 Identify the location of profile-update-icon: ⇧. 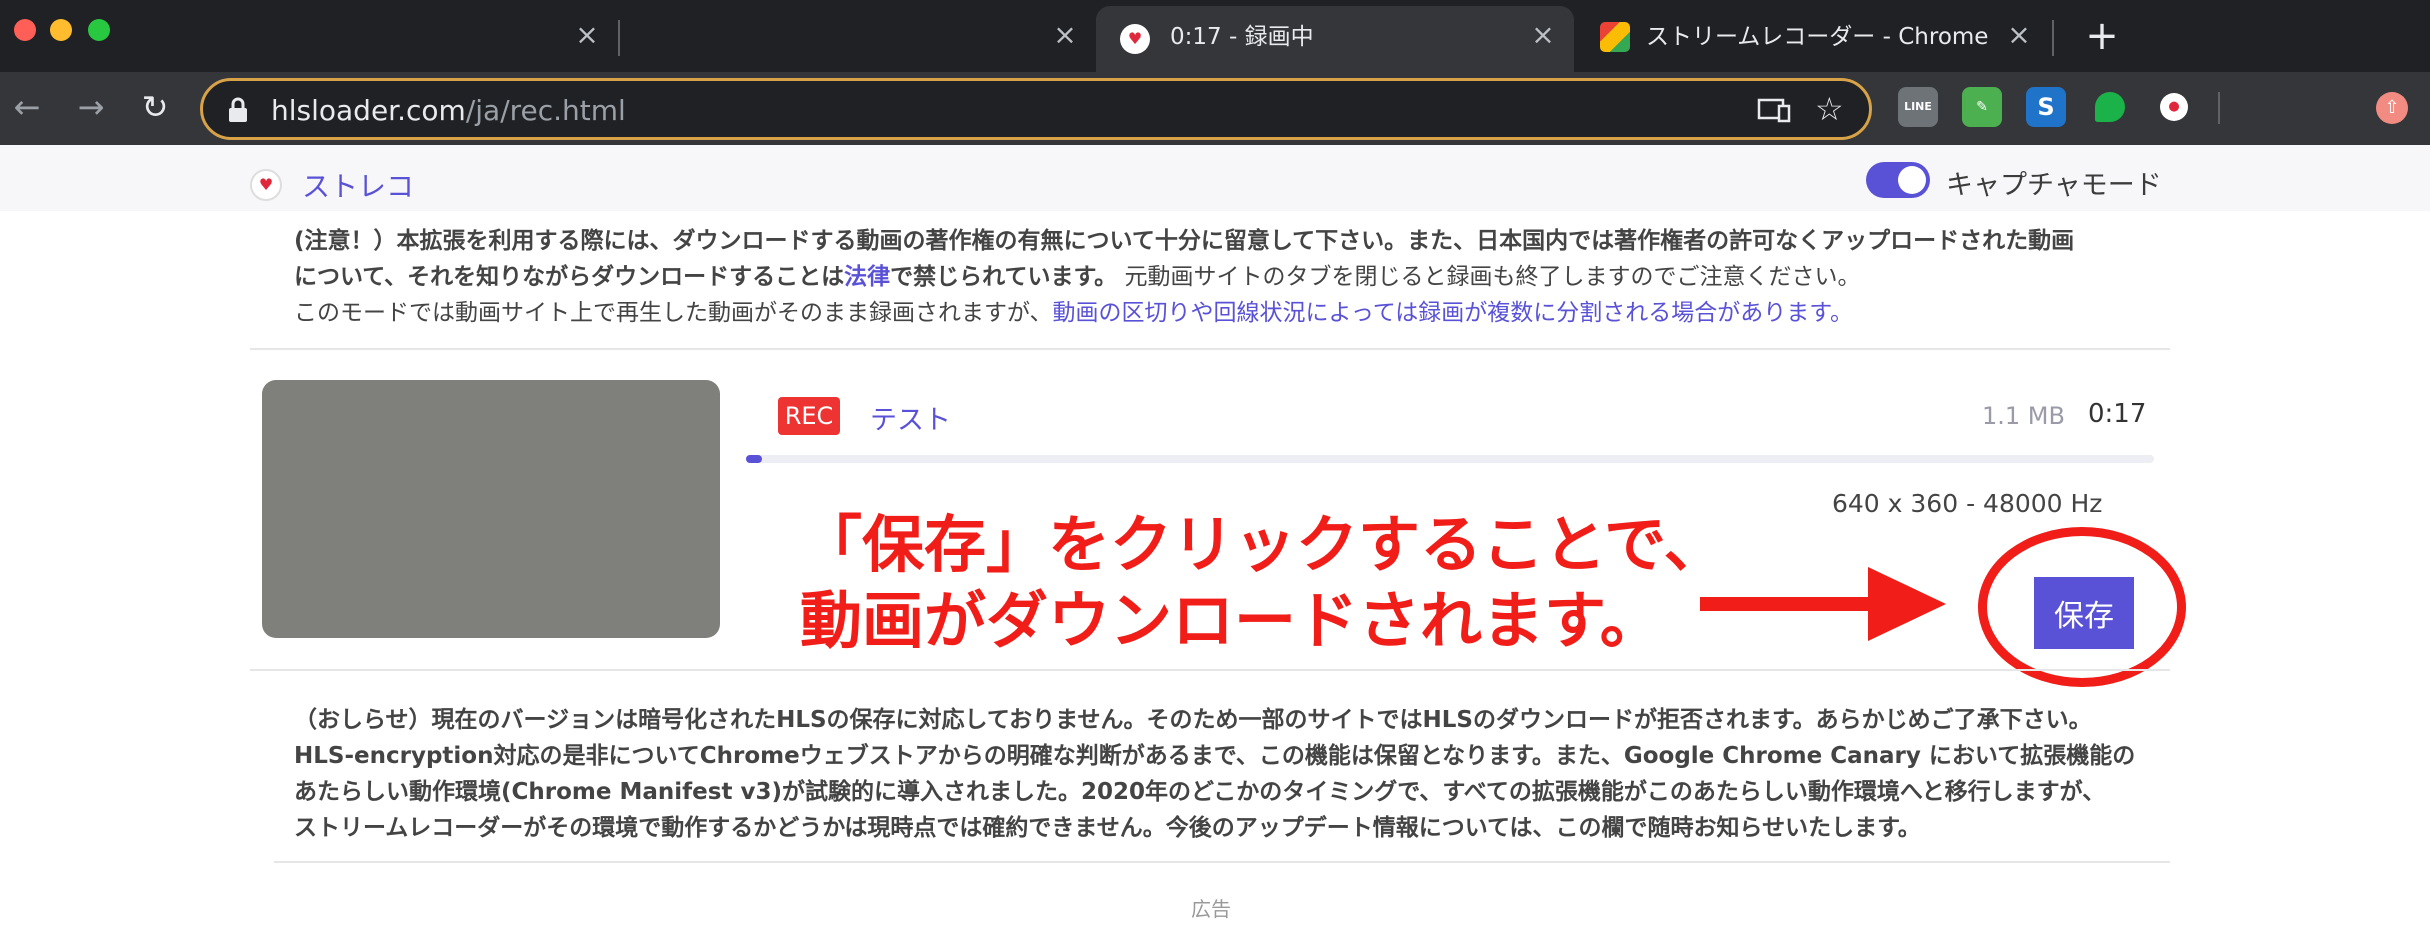
(2392, 108).